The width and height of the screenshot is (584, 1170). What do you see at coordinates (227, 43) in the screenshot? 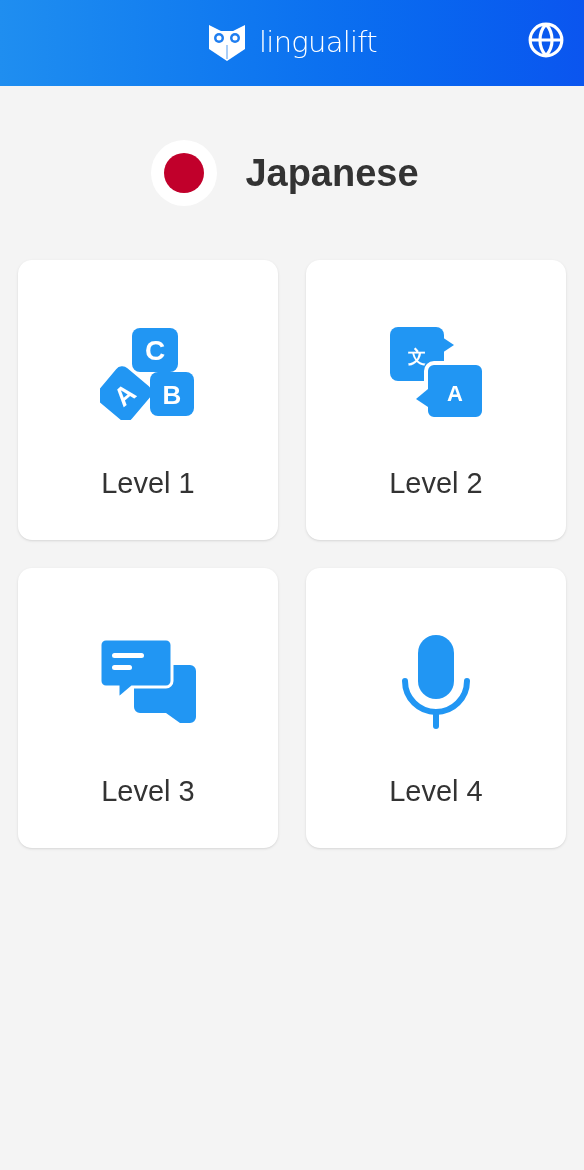
I see `owl-book-logo-icon` at bounding box center [227, 43].